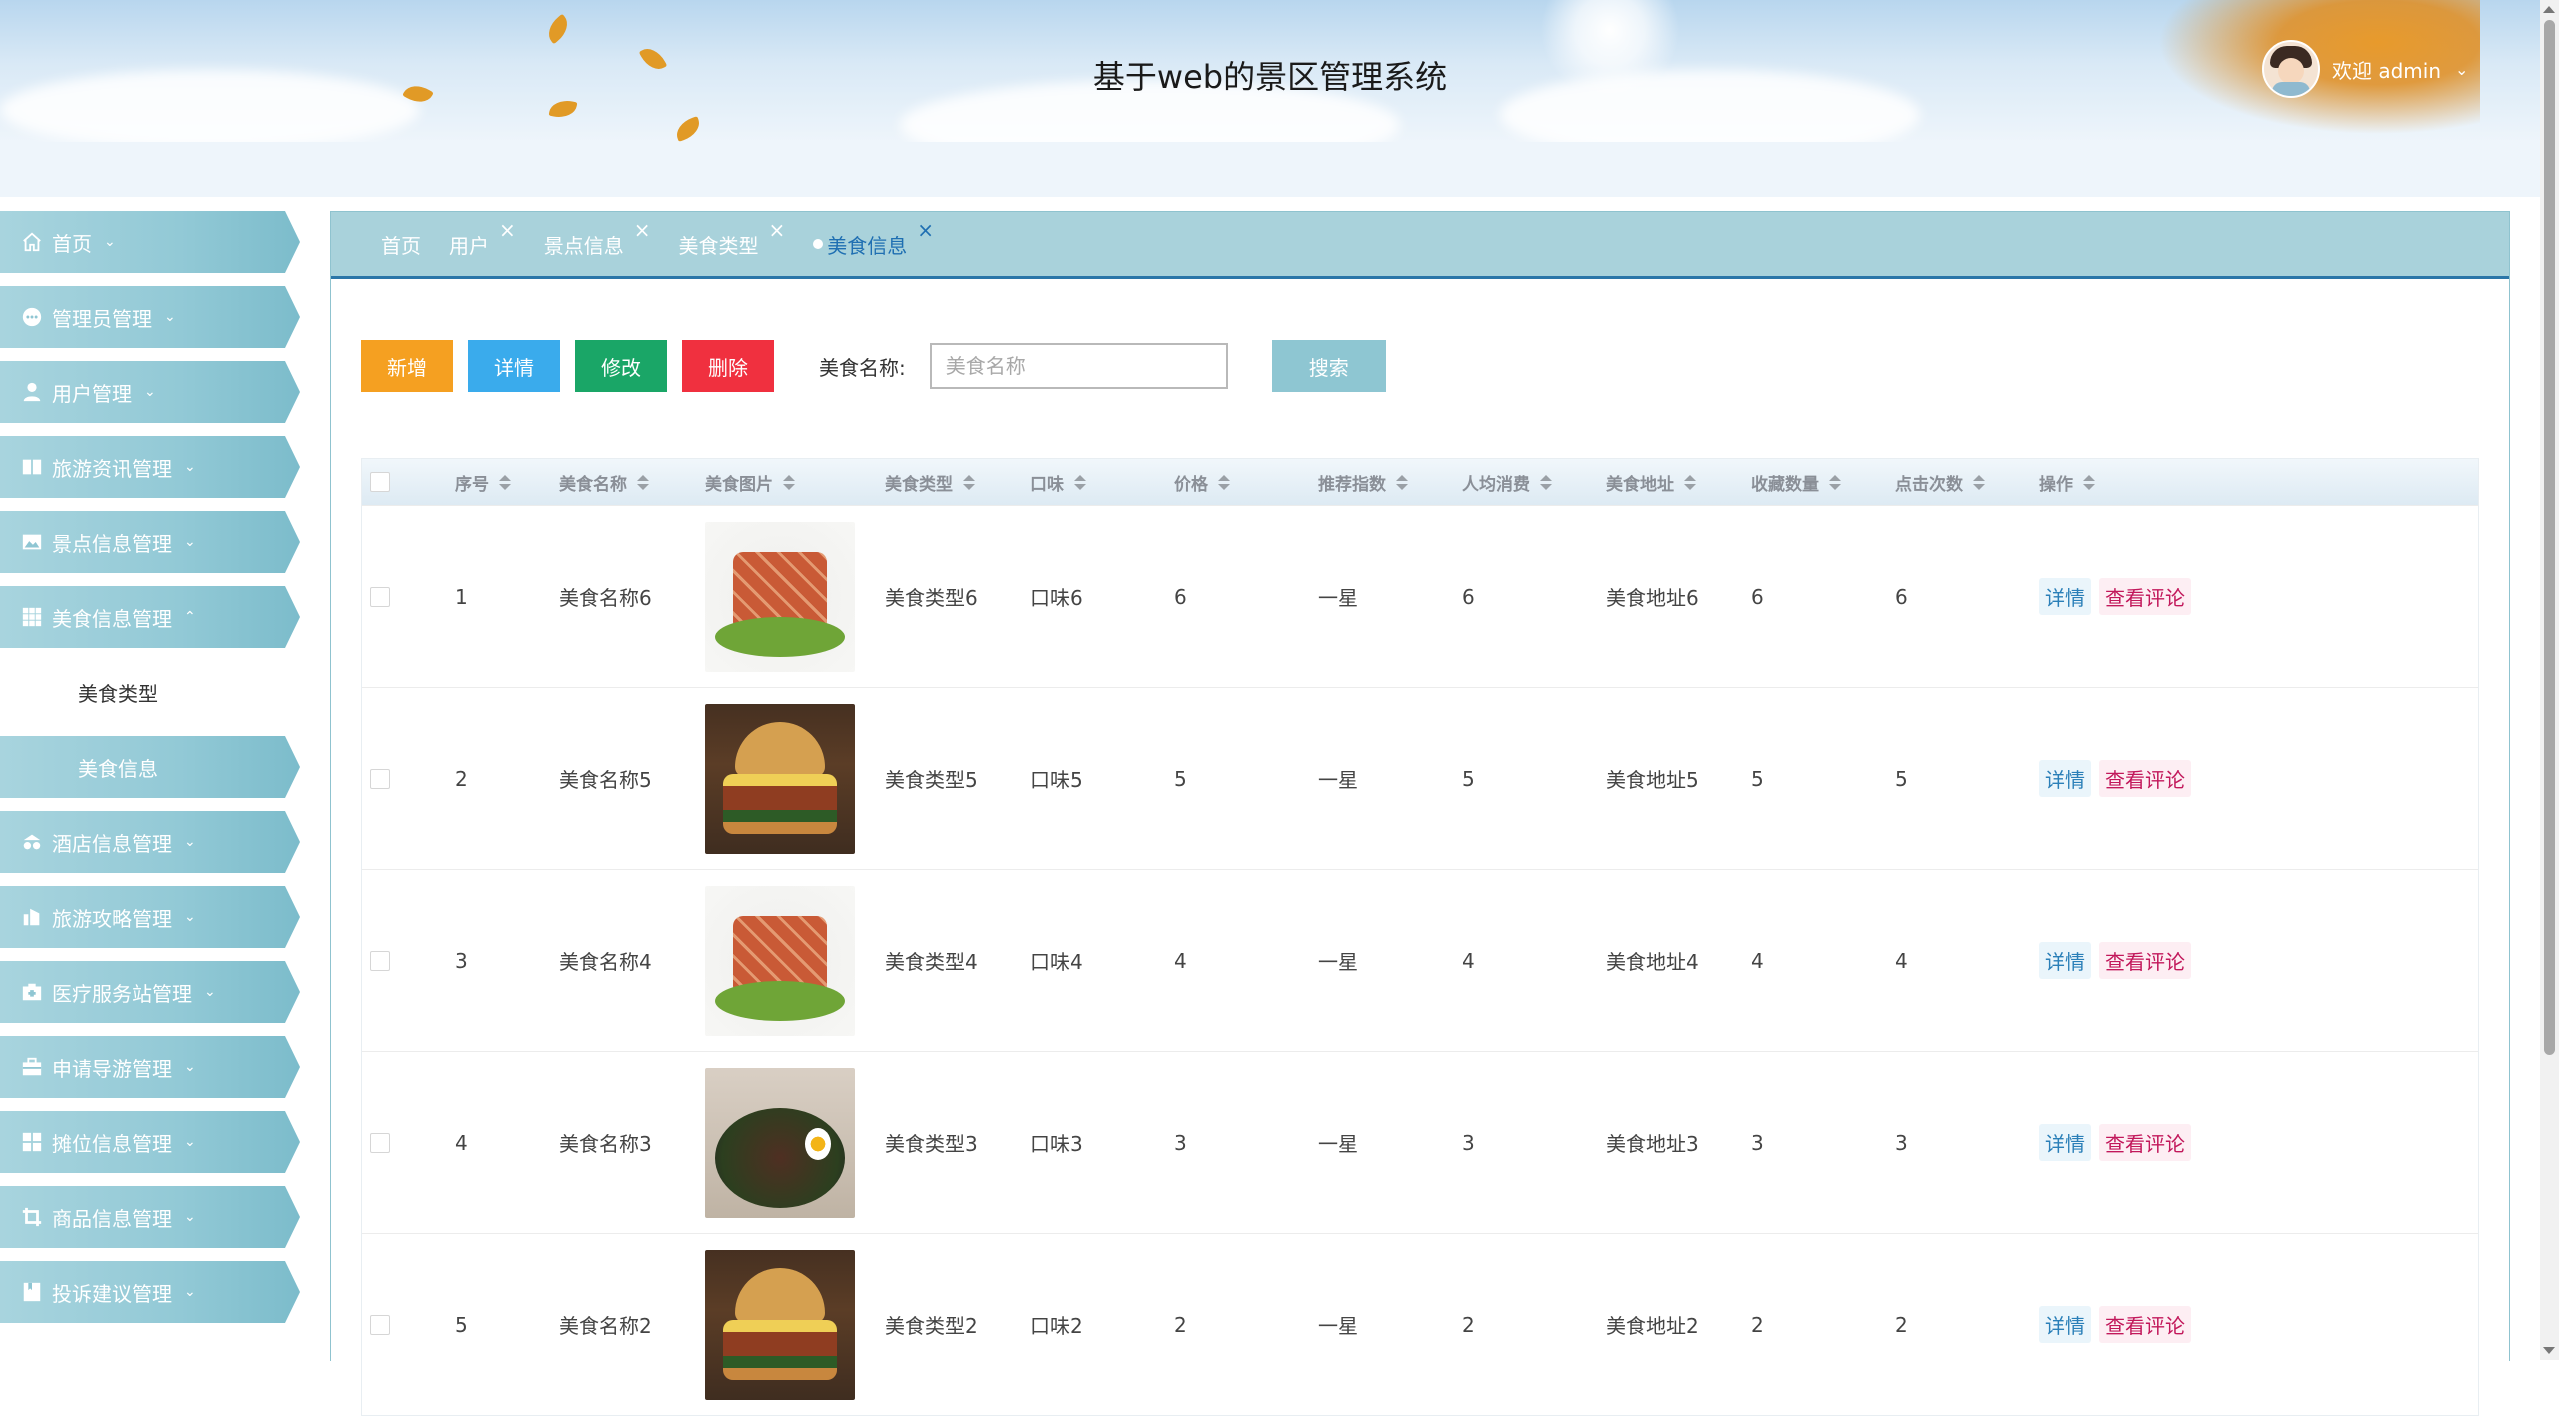 This screenshot has width=2559, height=1416. Describe the element at coordinates (1328, 366) in the screenshot. I see `search-button: 搜索` at that location.